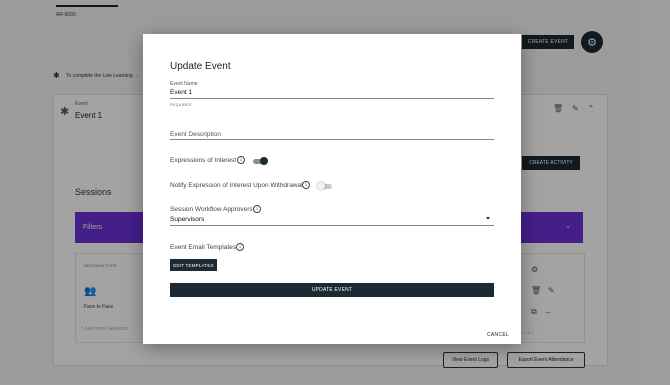 This screenshot has height=385, width=670. I want to click on event-name-underline, so click(332, 98).